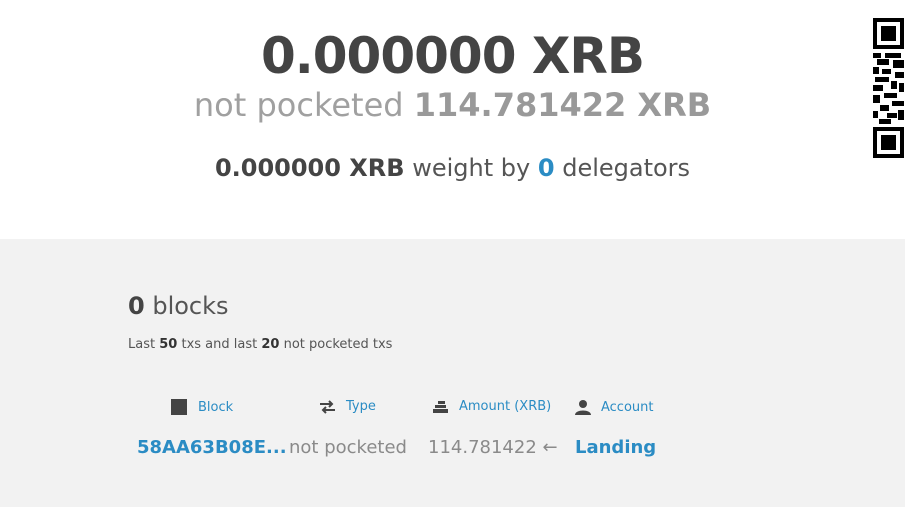  What do you see at coordinates (190, 306) in the screenshot?
I see `blocks-label: blocks` at bounding box center [190, 306].